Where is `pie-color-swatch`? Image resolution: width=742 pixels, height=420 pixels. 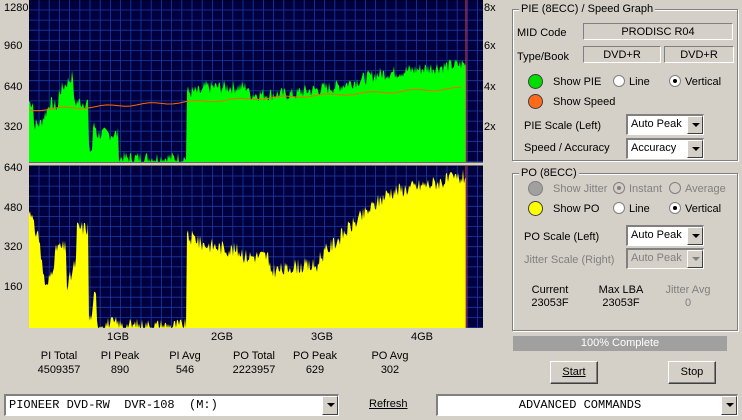 pie-color-swatch is located at coordinates (535, 81).